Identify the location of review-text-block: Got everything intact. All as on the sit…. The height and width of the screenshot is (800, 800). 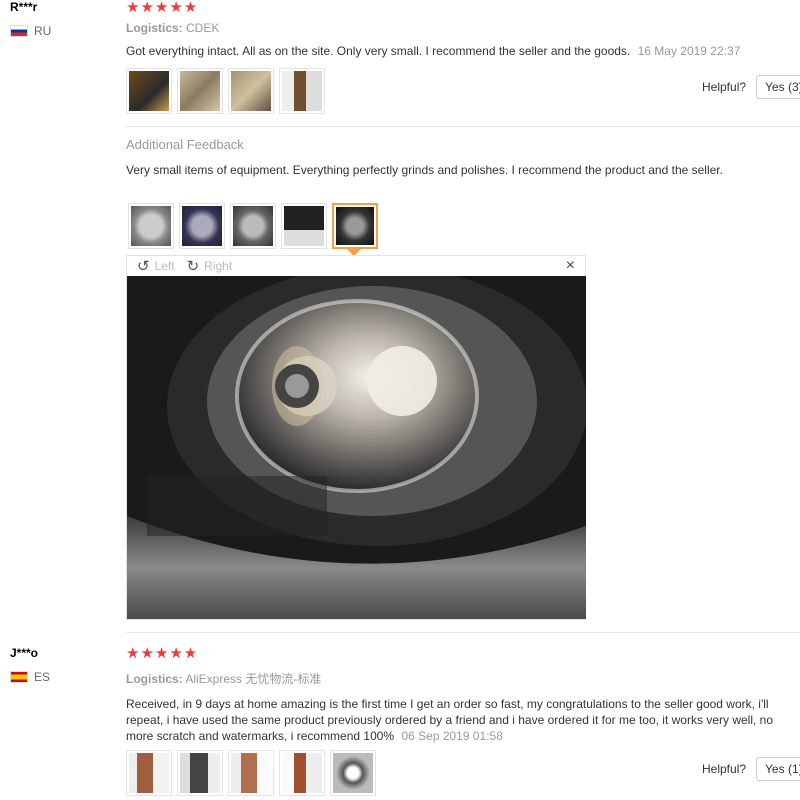
(461, 51).